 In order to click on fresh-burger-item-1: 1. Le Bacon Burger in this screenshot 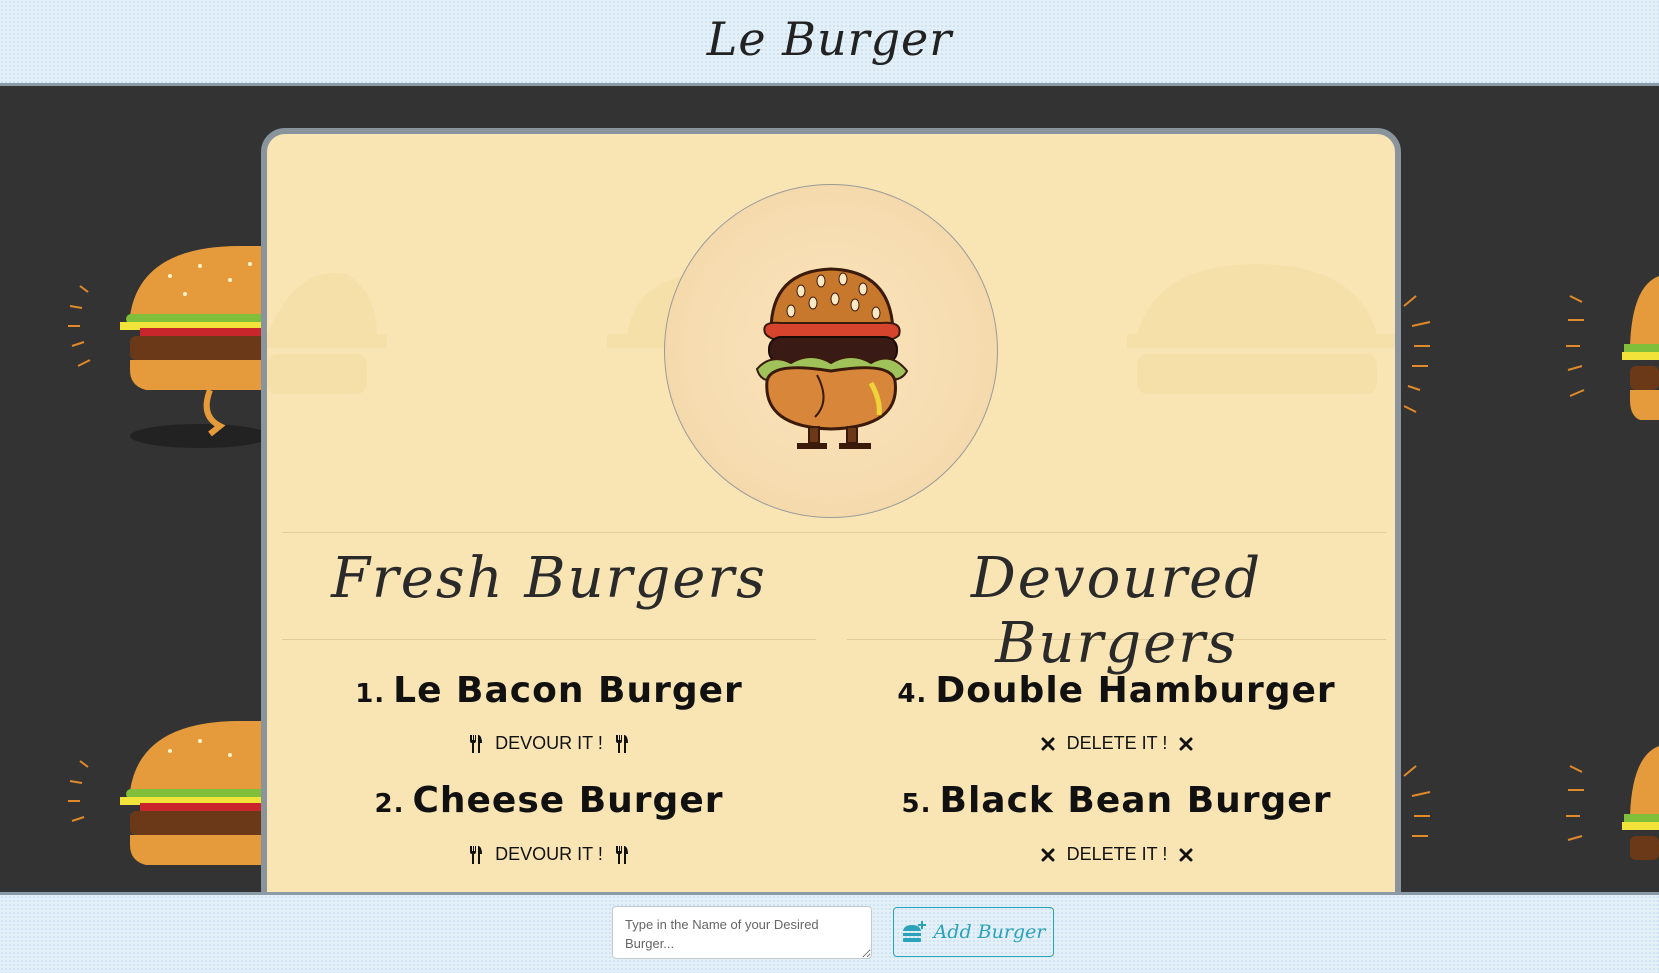, I will do `click(549, 690)`.